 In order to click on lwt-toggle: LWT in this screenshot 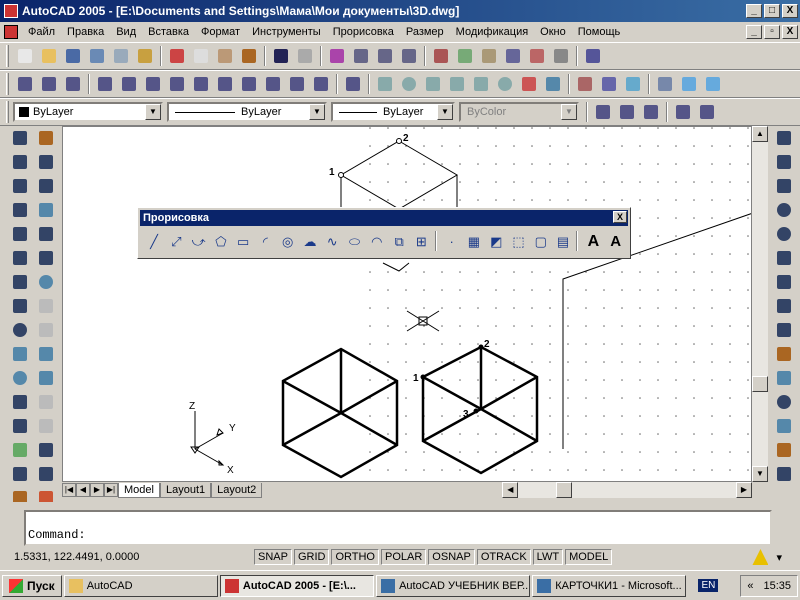, I will do `click(548, 557)`.